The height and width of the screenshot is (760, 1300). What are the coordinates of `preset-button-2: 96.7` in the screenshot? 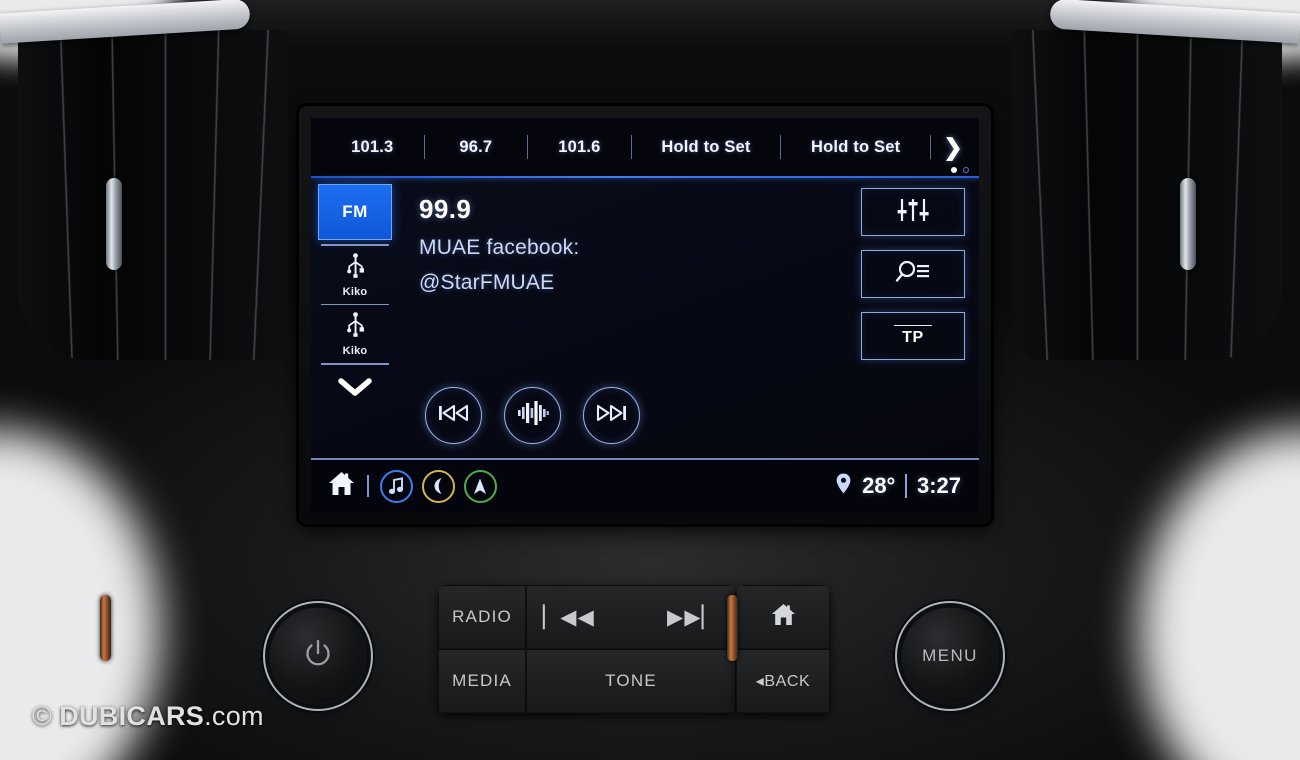 It's located at (476, 147).